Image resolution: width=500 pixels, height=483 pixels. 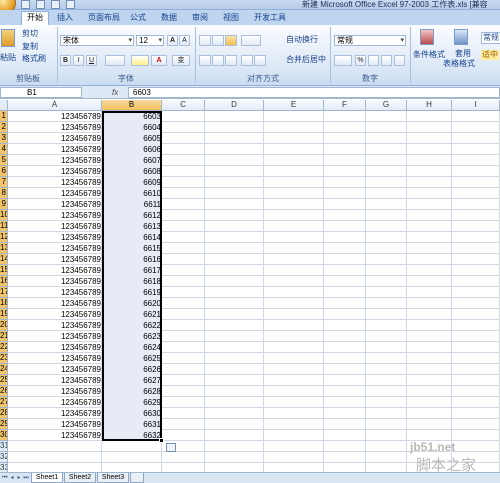 I want to click on prev-sheet-icon: ◂, so click(x=12, y=478).